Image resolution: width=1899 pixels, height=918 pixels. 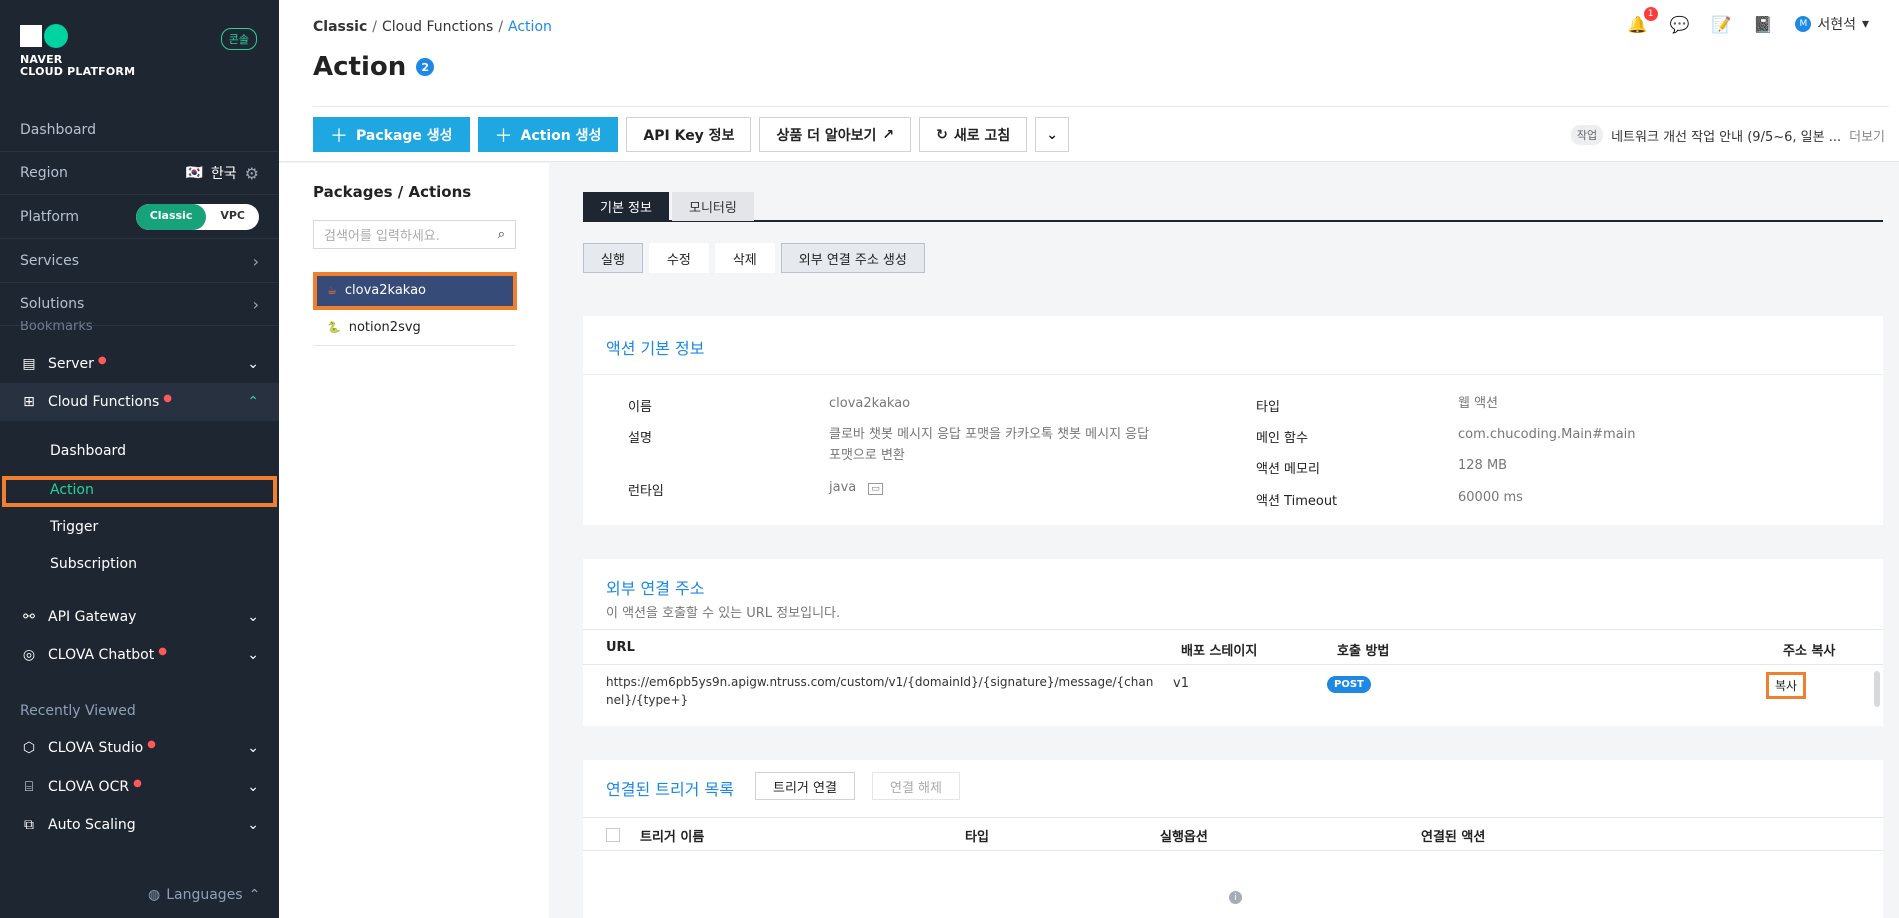 What do you see at coordinates (973, 134) in the screenshot?
I see `refresh-button: ↻ 새로 고침` at bounding box center [973, 134].